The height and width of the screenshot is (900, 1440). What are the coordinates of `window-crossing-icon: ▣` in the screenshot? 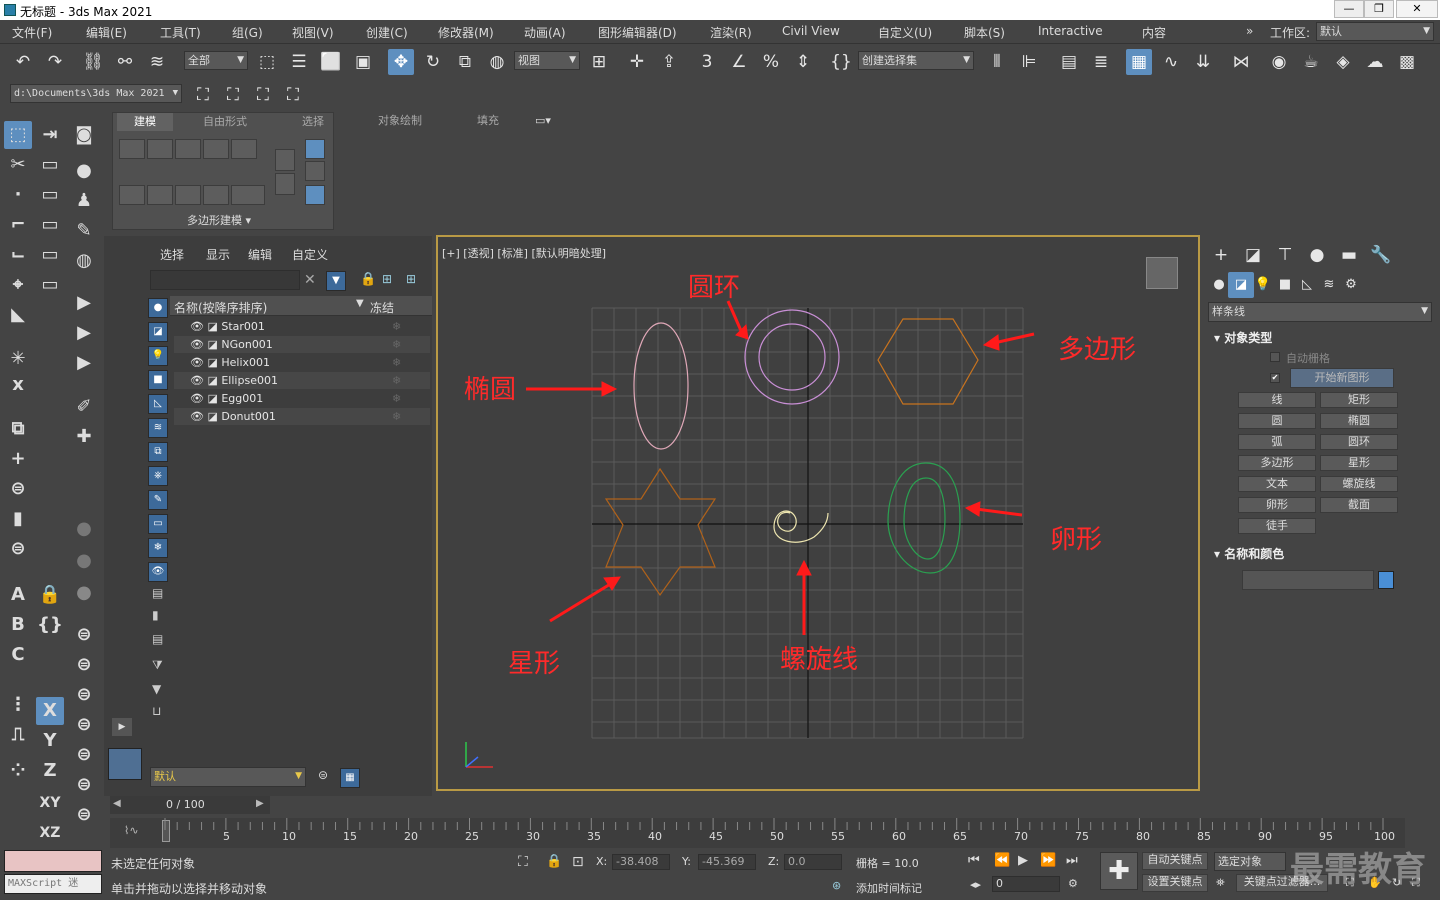 It's located at (363, 62).